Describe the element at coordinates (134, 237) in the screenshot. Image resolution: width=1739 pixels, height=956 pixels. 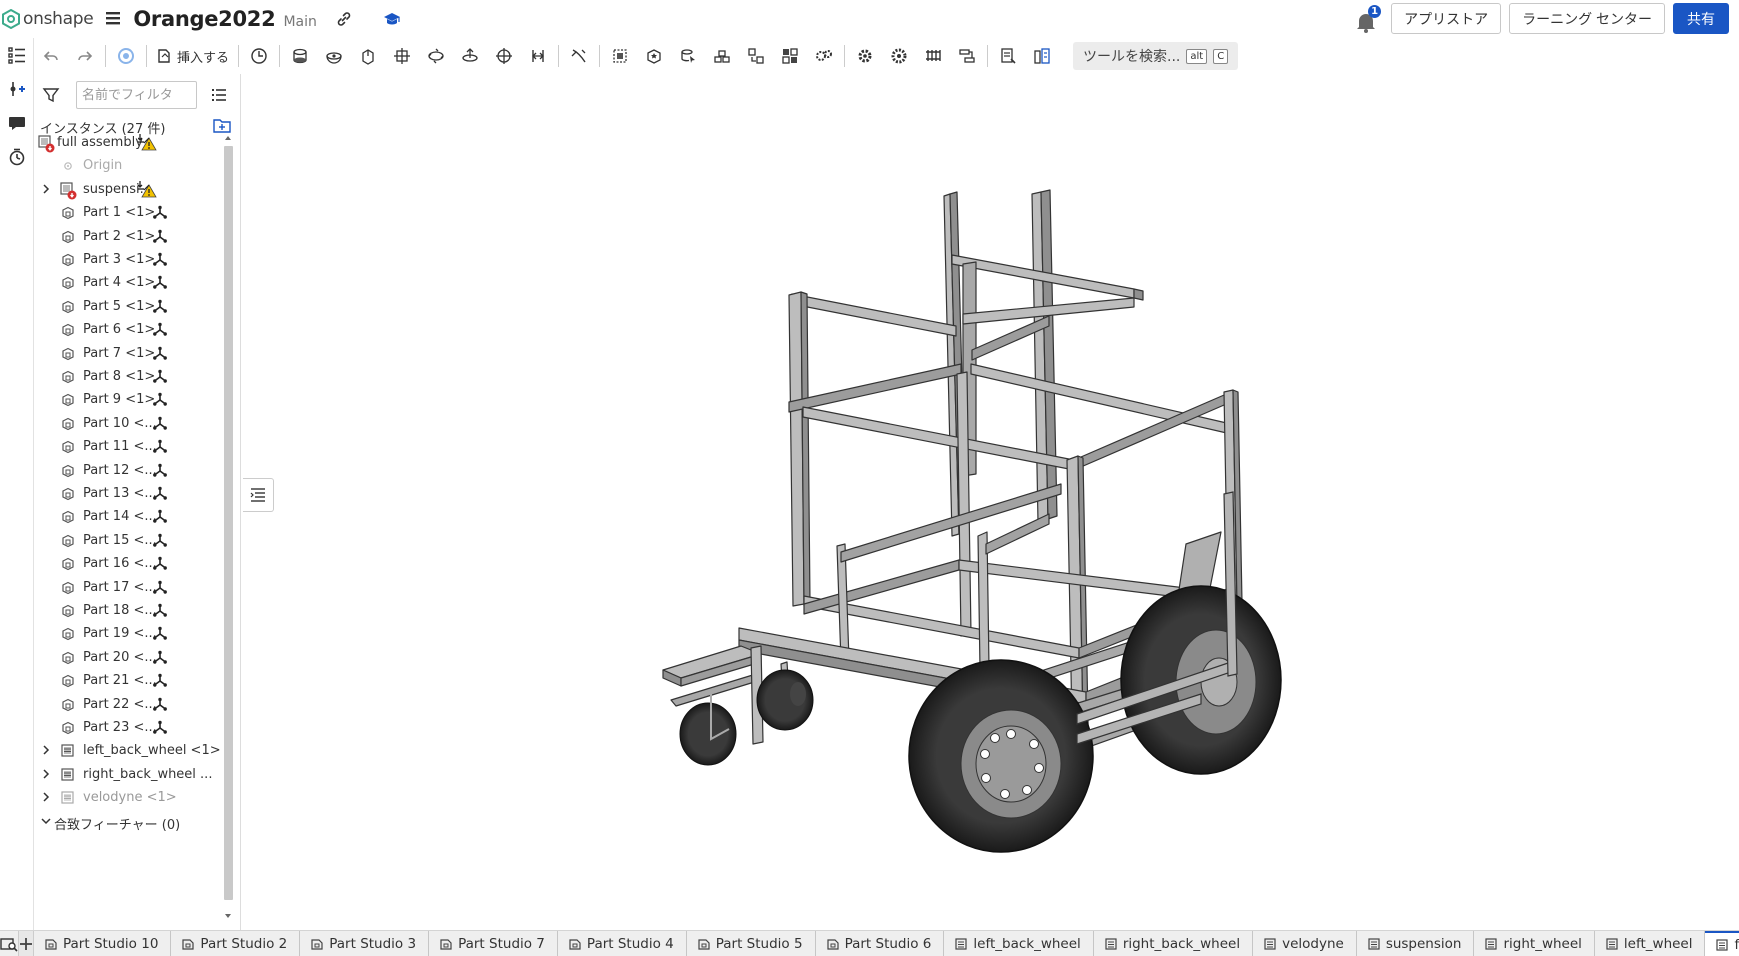
I see `tree-row: Part 2 <1>` at that location.